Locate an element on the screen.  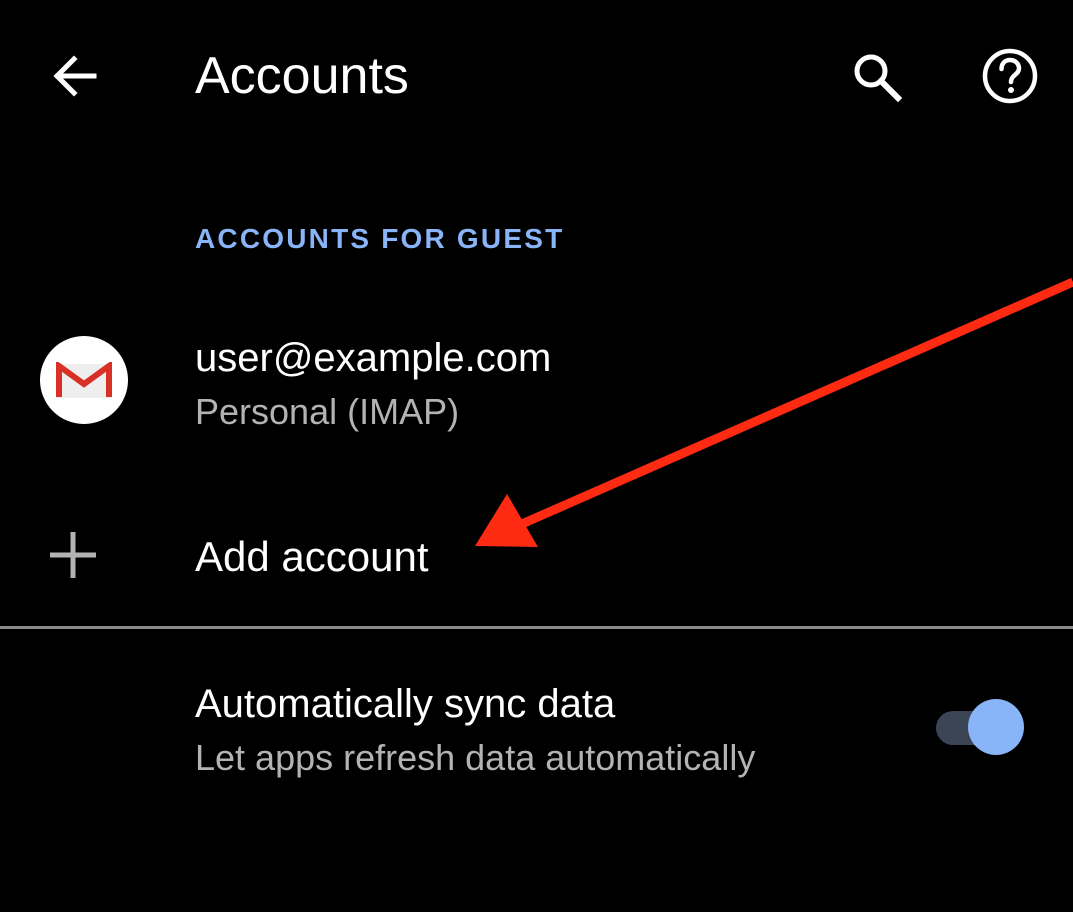
back-button is located at coordinates (74, 76).